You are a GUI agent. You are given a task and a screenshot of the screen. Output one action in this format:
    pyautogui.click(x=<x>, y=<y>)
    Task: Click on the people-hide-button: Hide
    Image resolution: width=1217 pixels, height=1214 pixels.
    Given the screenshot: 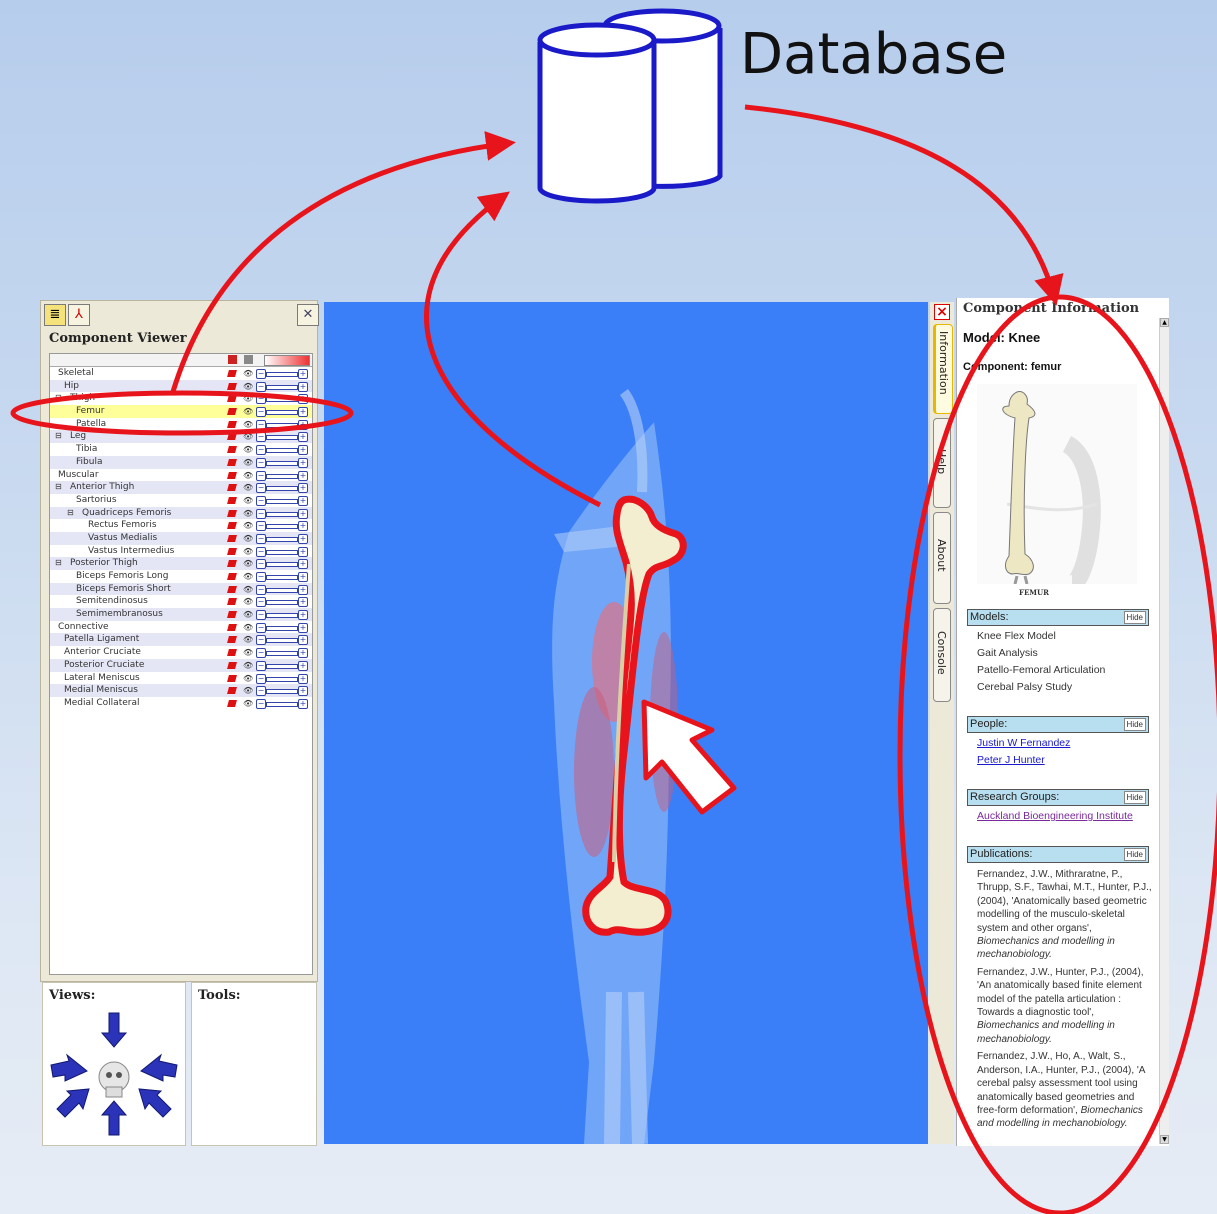 What is the action you would take?
    pyautogui.click(x=1134, y=724)
    